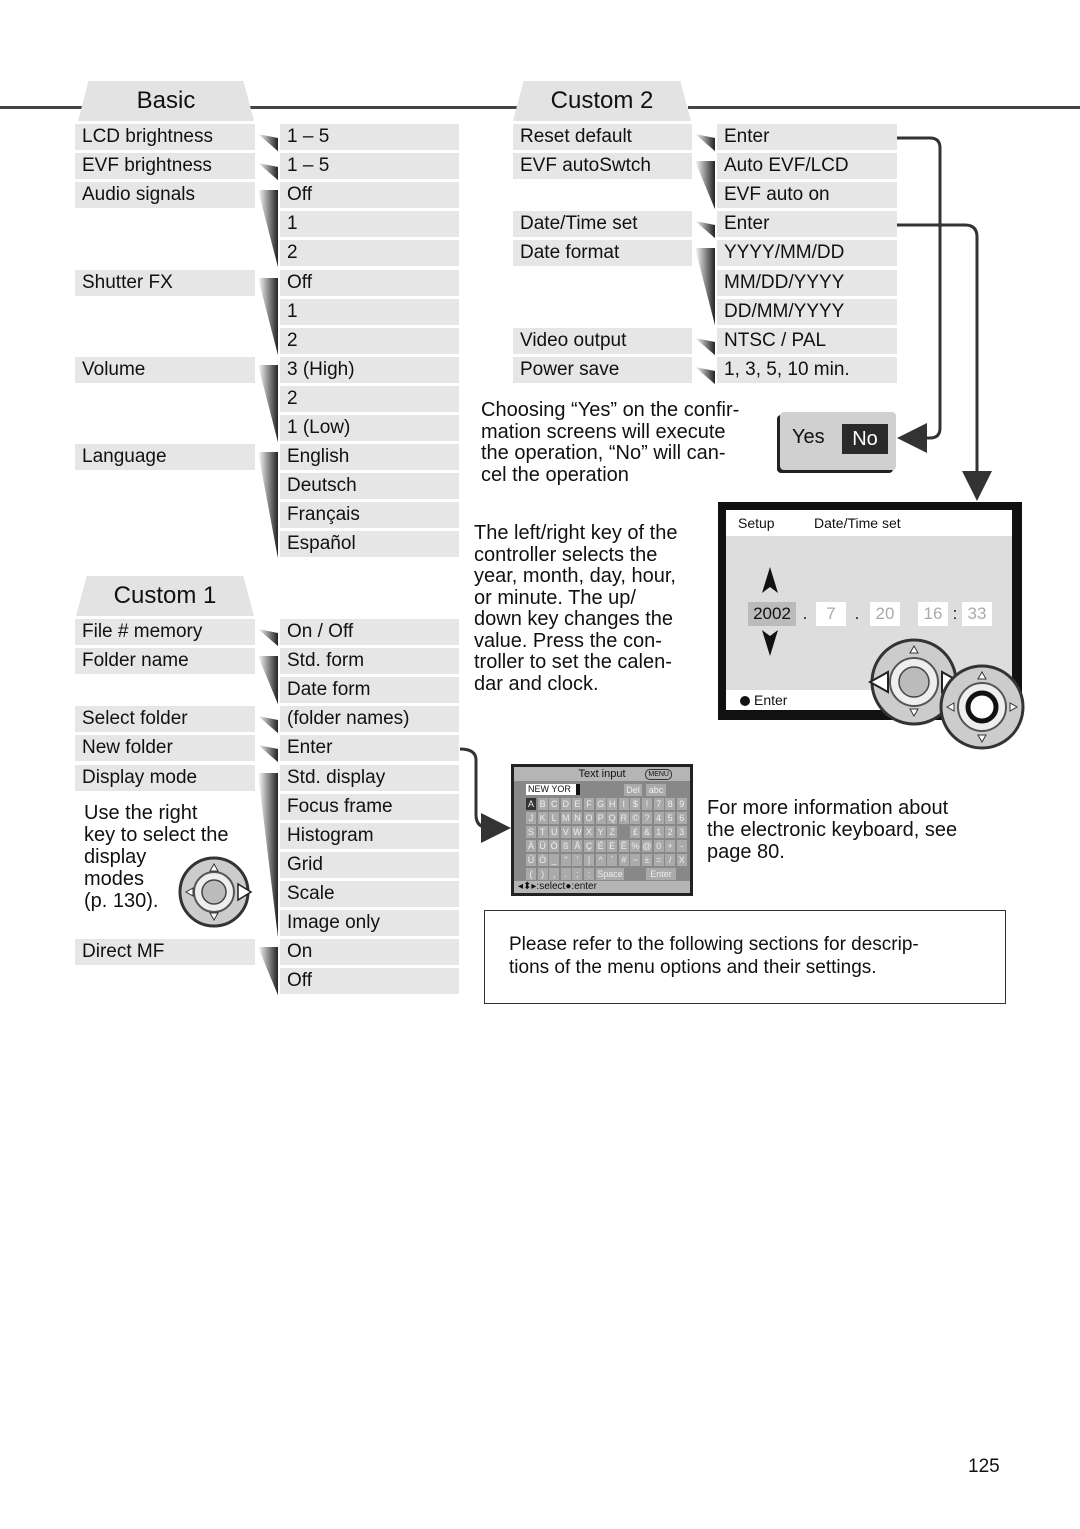  Describe the element at coordinates (647, 846) in the screenshot. I see `keyboard-key: @` at that location.